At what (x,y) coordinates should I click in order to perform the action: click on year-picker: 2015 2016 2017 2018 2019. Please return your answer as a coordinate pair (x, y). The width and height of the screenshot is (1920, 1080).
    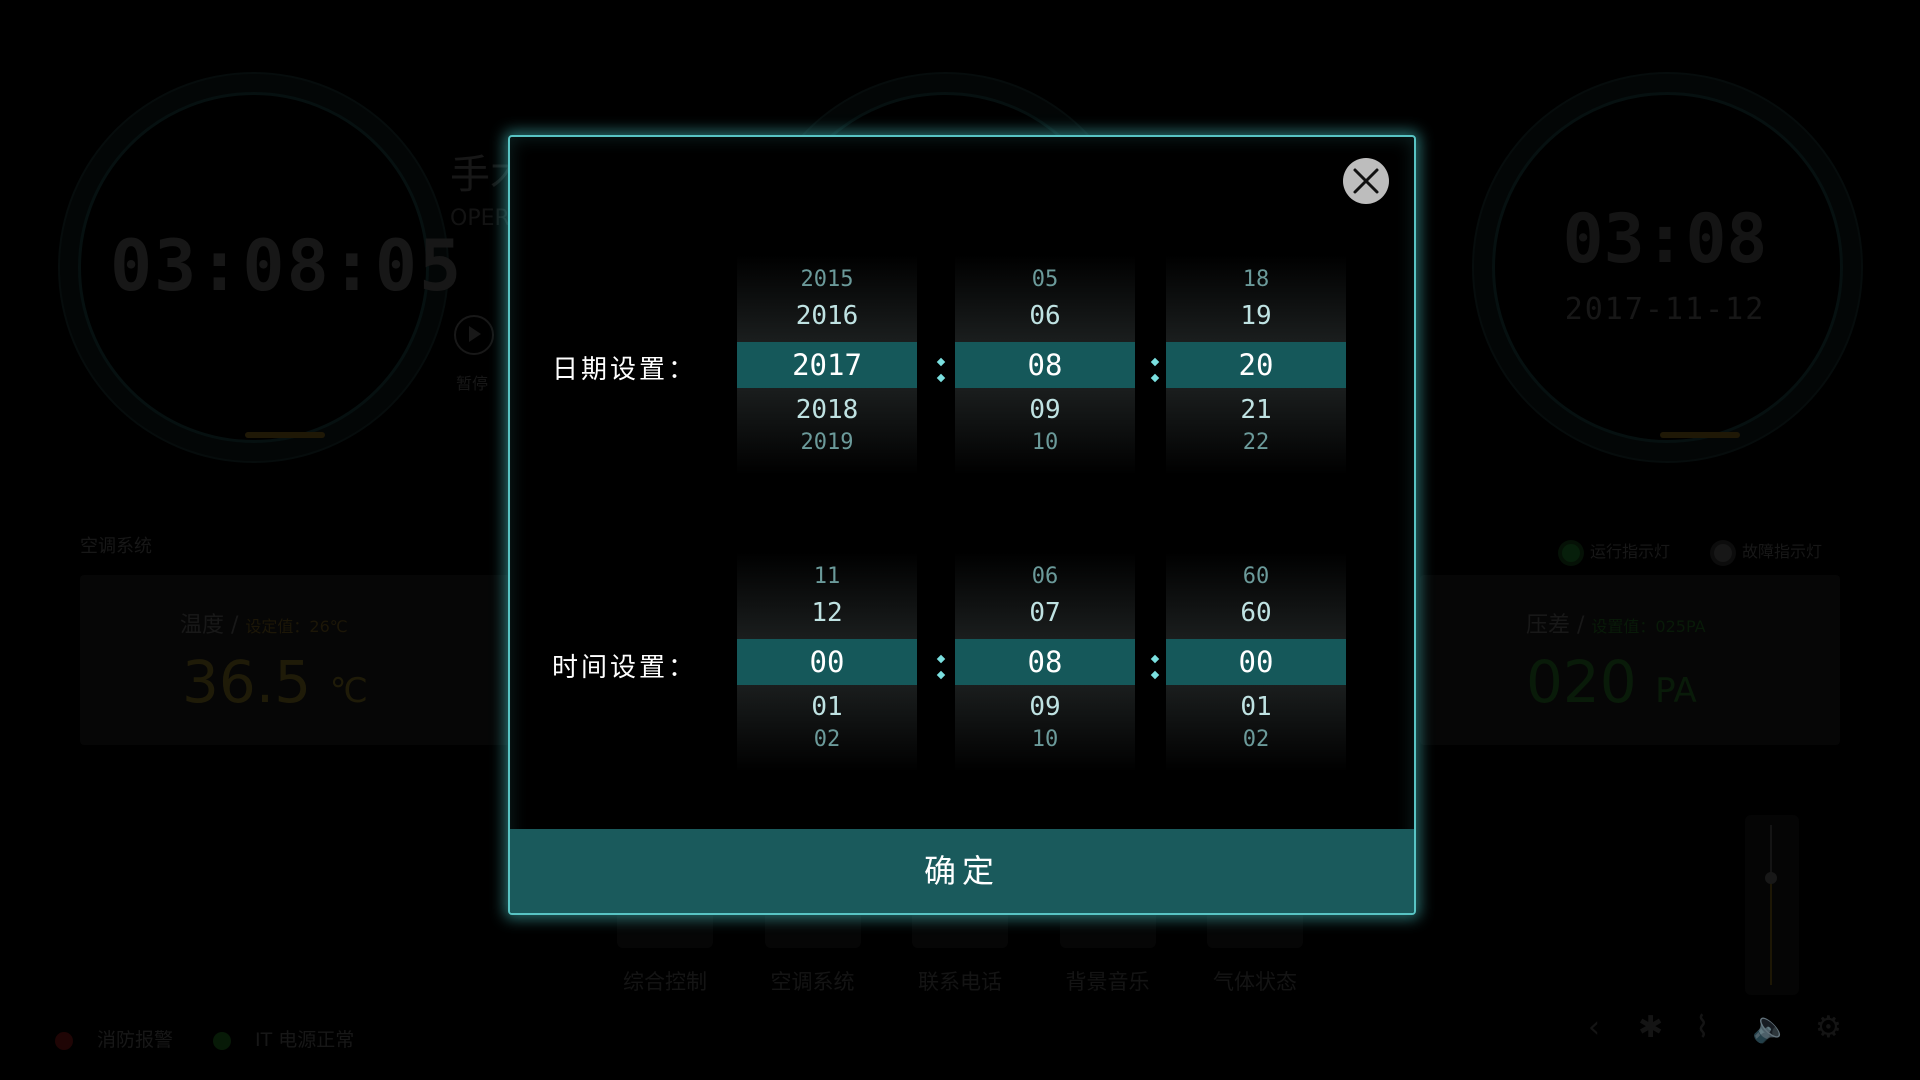
    Looking at the image, I should click on (827, 365).